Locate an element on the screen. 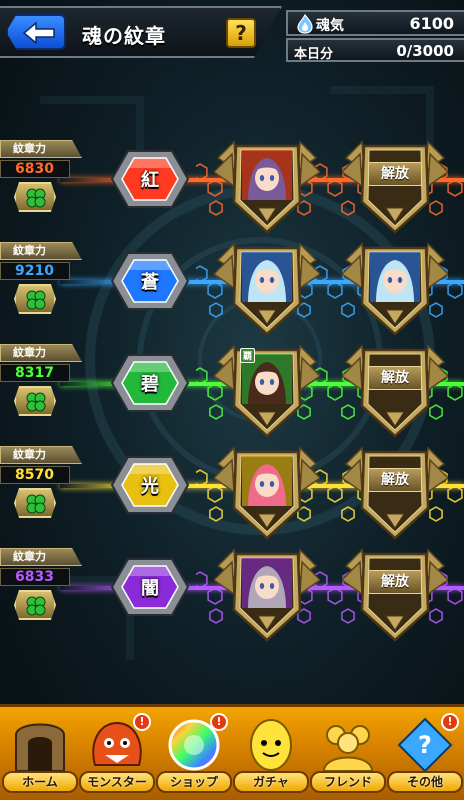 The image size is (464, 800). element-label: 紅 is located at coordinates (150, 180).